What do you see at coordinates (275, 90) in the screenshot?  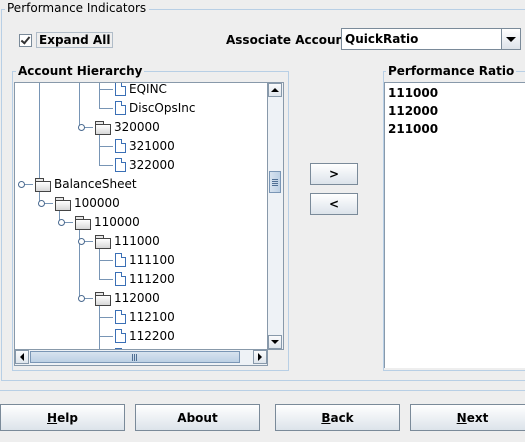 I see `scroll-up-icon` at bounding box center [275, 90].